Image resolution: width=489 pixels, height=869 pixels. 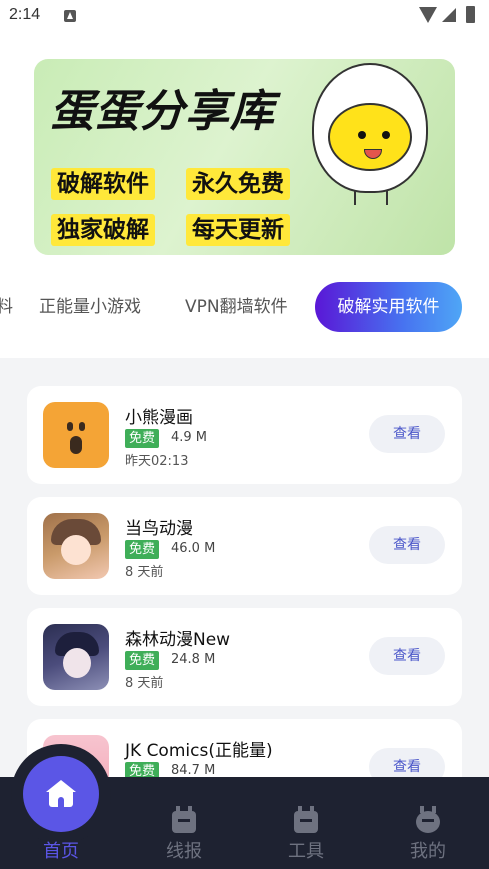 What do you see at coordinates (236, 307) in the screenshot?
I see `tab-vpn: VPN翻墙软件` at bounding box center [236, 307].